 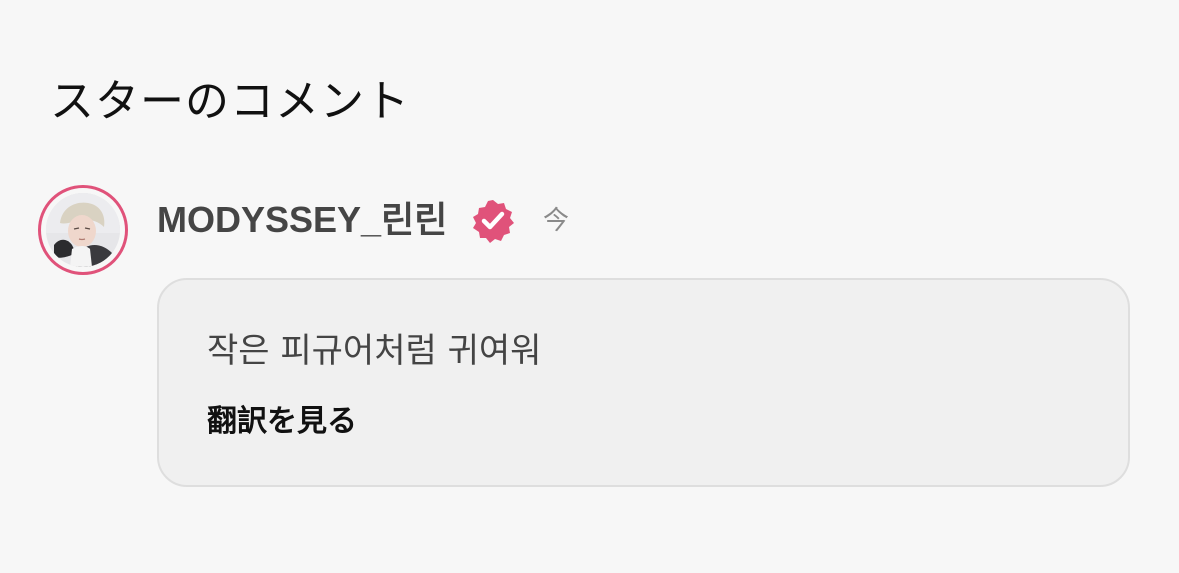 What do you see at coordinates (493, 221) in the screenshot?
I see `verified-badge-icon` at bounding box center [493, 221].